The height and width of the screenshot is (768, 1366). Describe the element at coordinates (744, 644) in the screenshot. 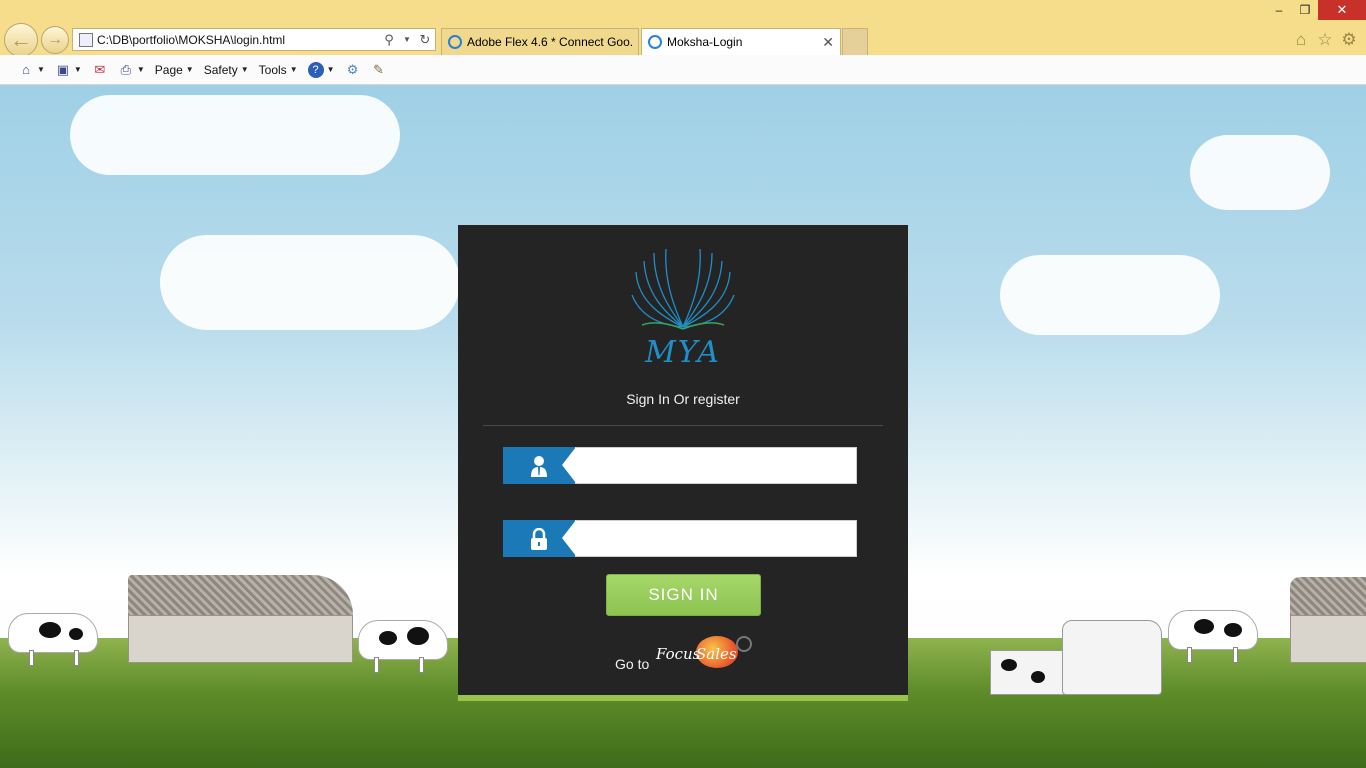

I see `focussales-ring-icon` at that location.